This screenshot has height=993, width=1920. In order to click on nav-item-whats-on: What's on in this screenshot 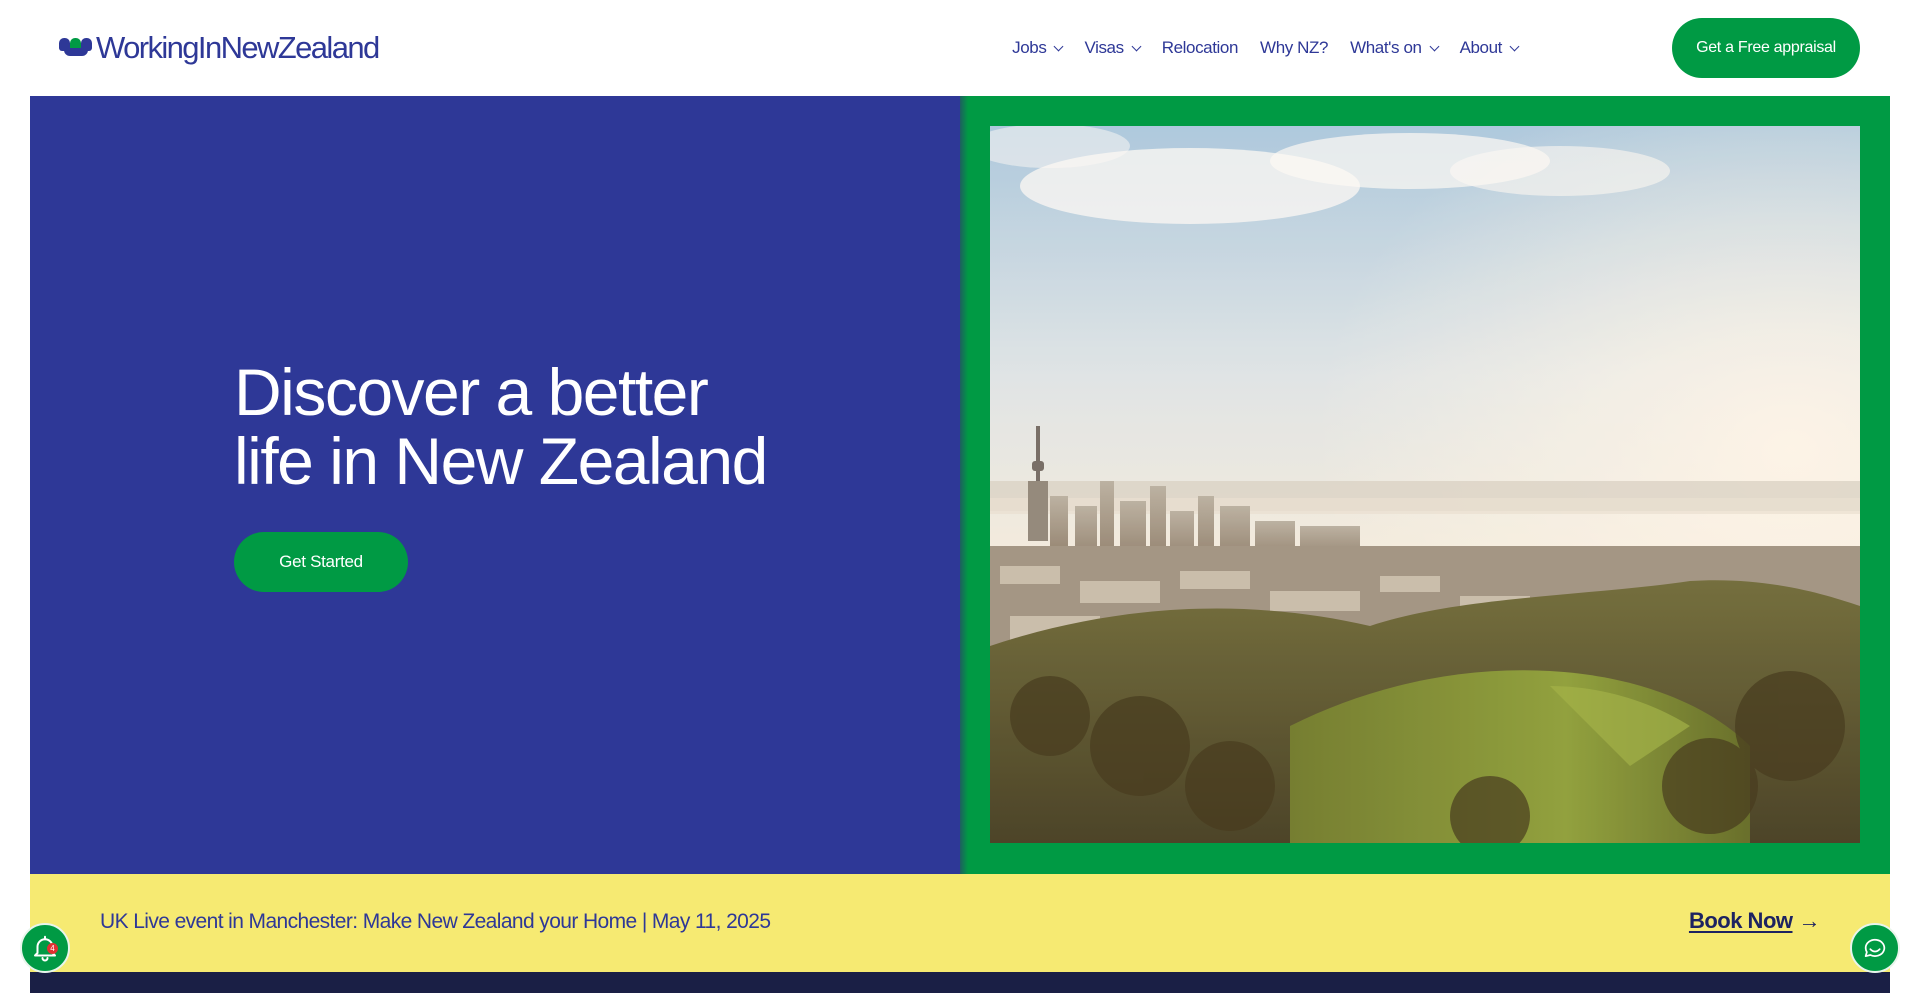, I will do `click(1395, 48)`.